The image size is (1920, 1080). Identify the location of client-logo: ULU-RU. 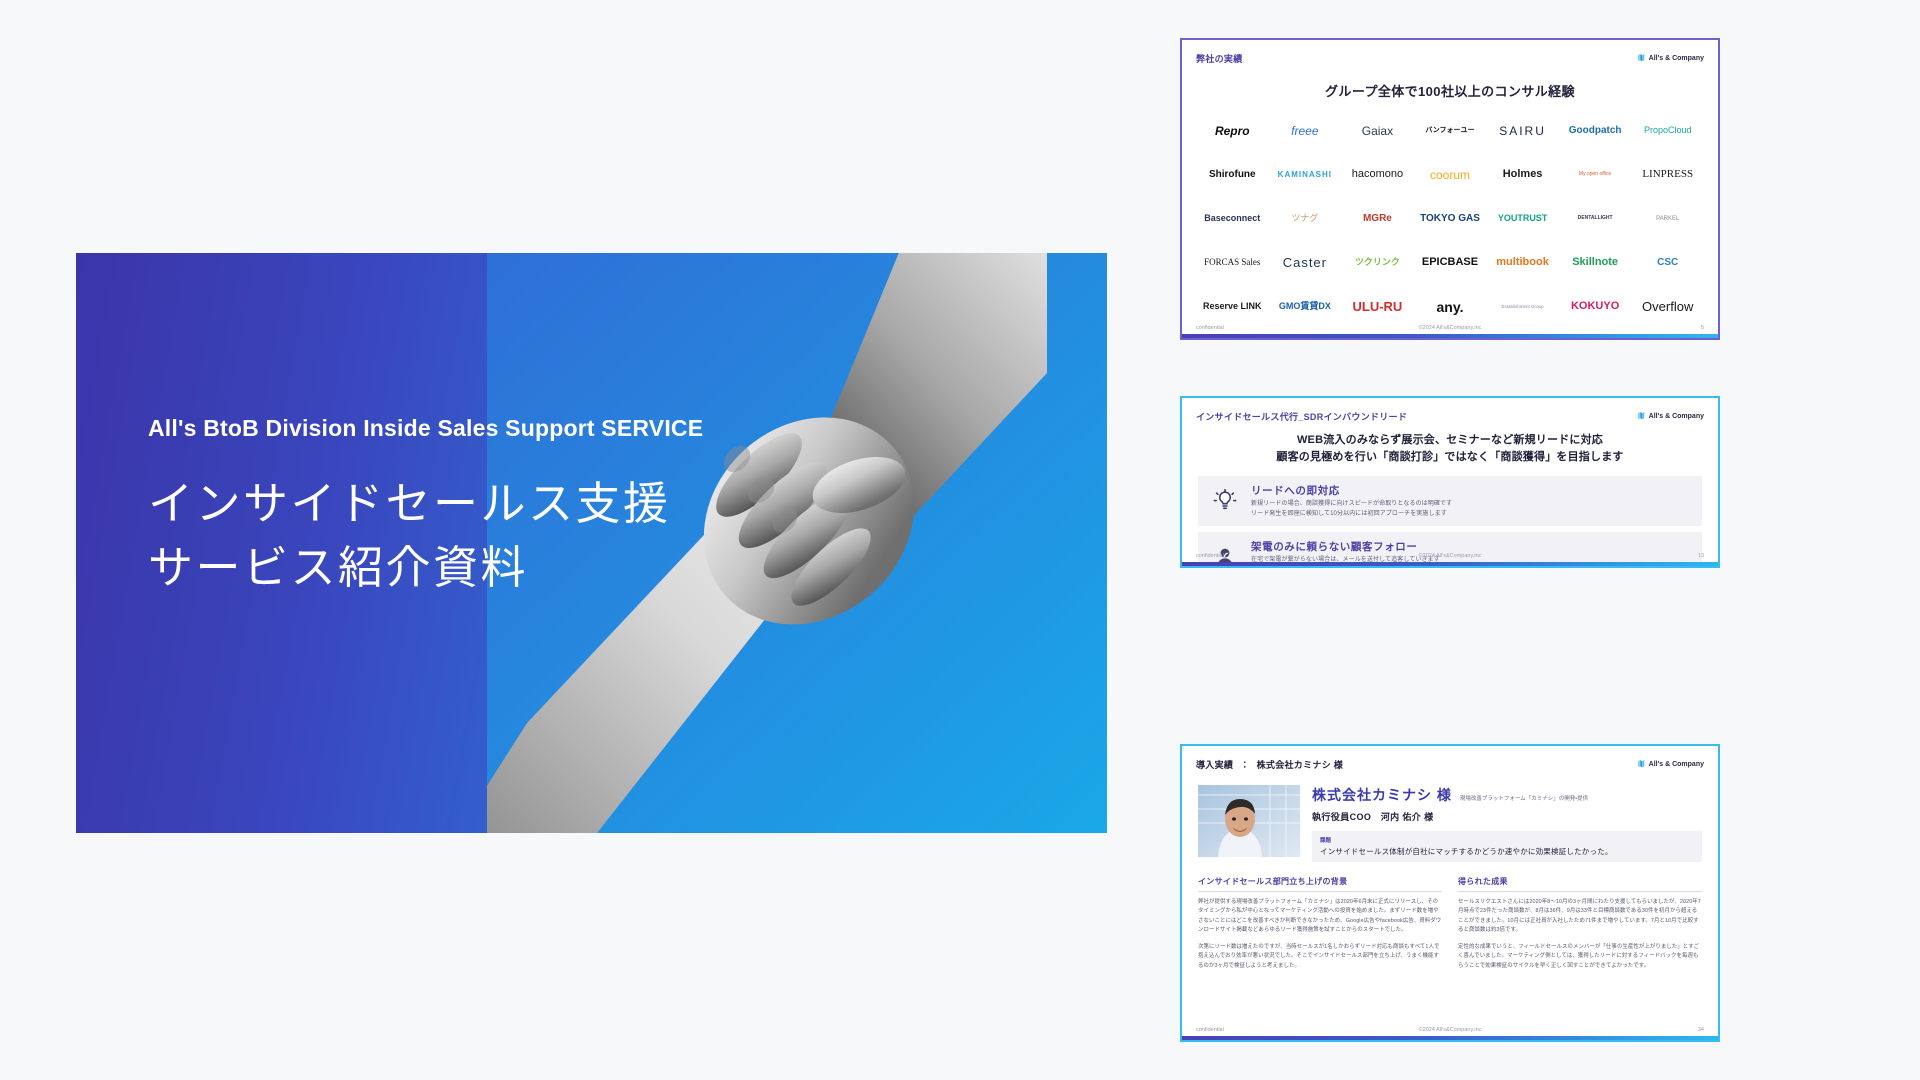
(1377, 307).